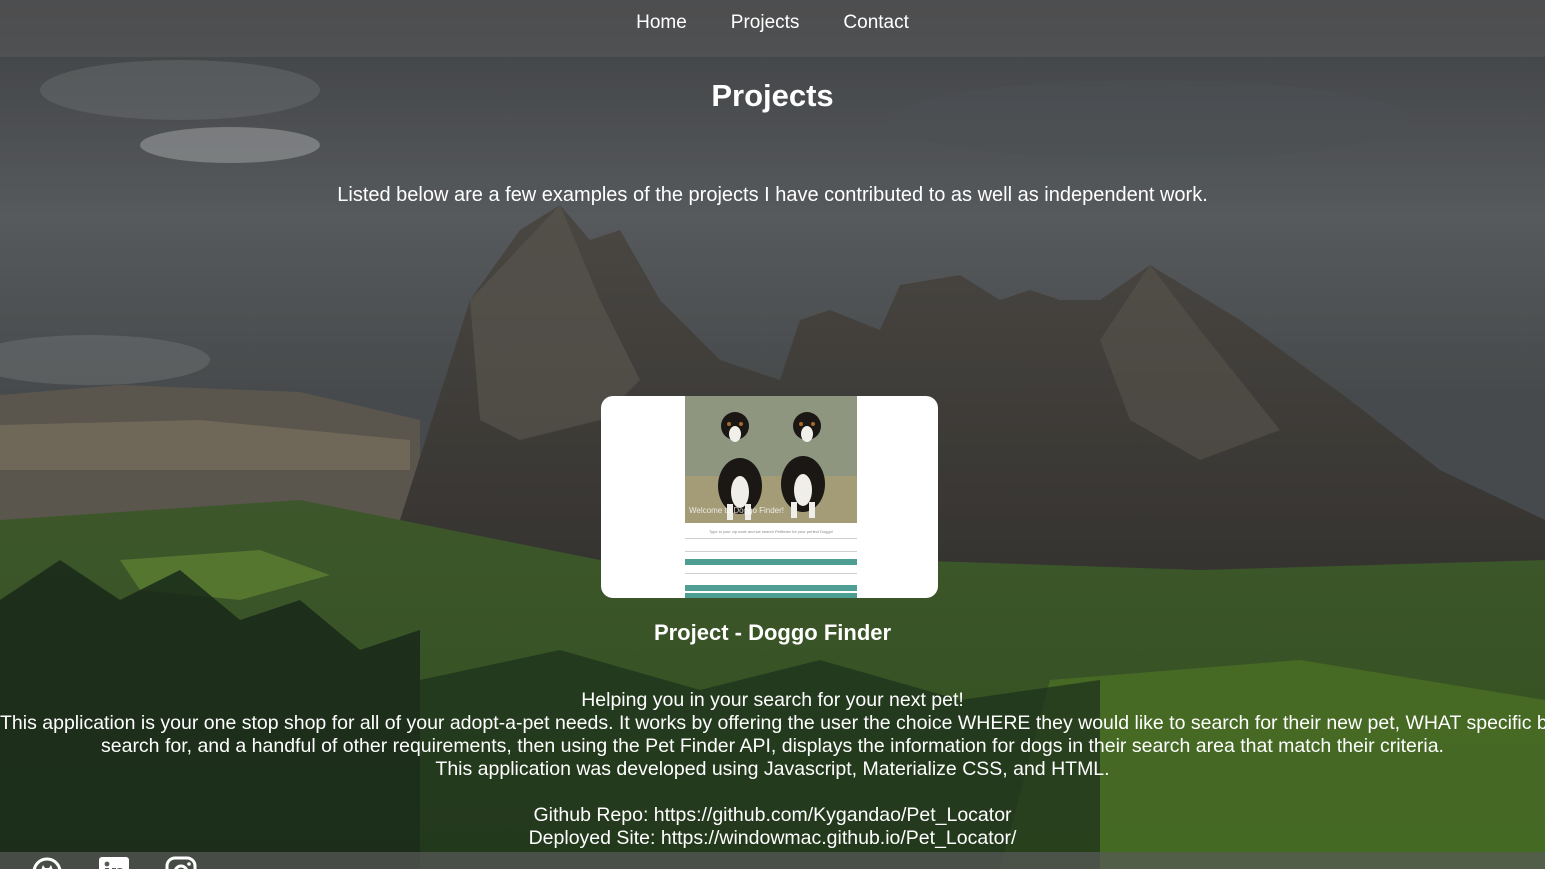  I want to click on top-navbar: Home Projects Contact, so click(772, 28).